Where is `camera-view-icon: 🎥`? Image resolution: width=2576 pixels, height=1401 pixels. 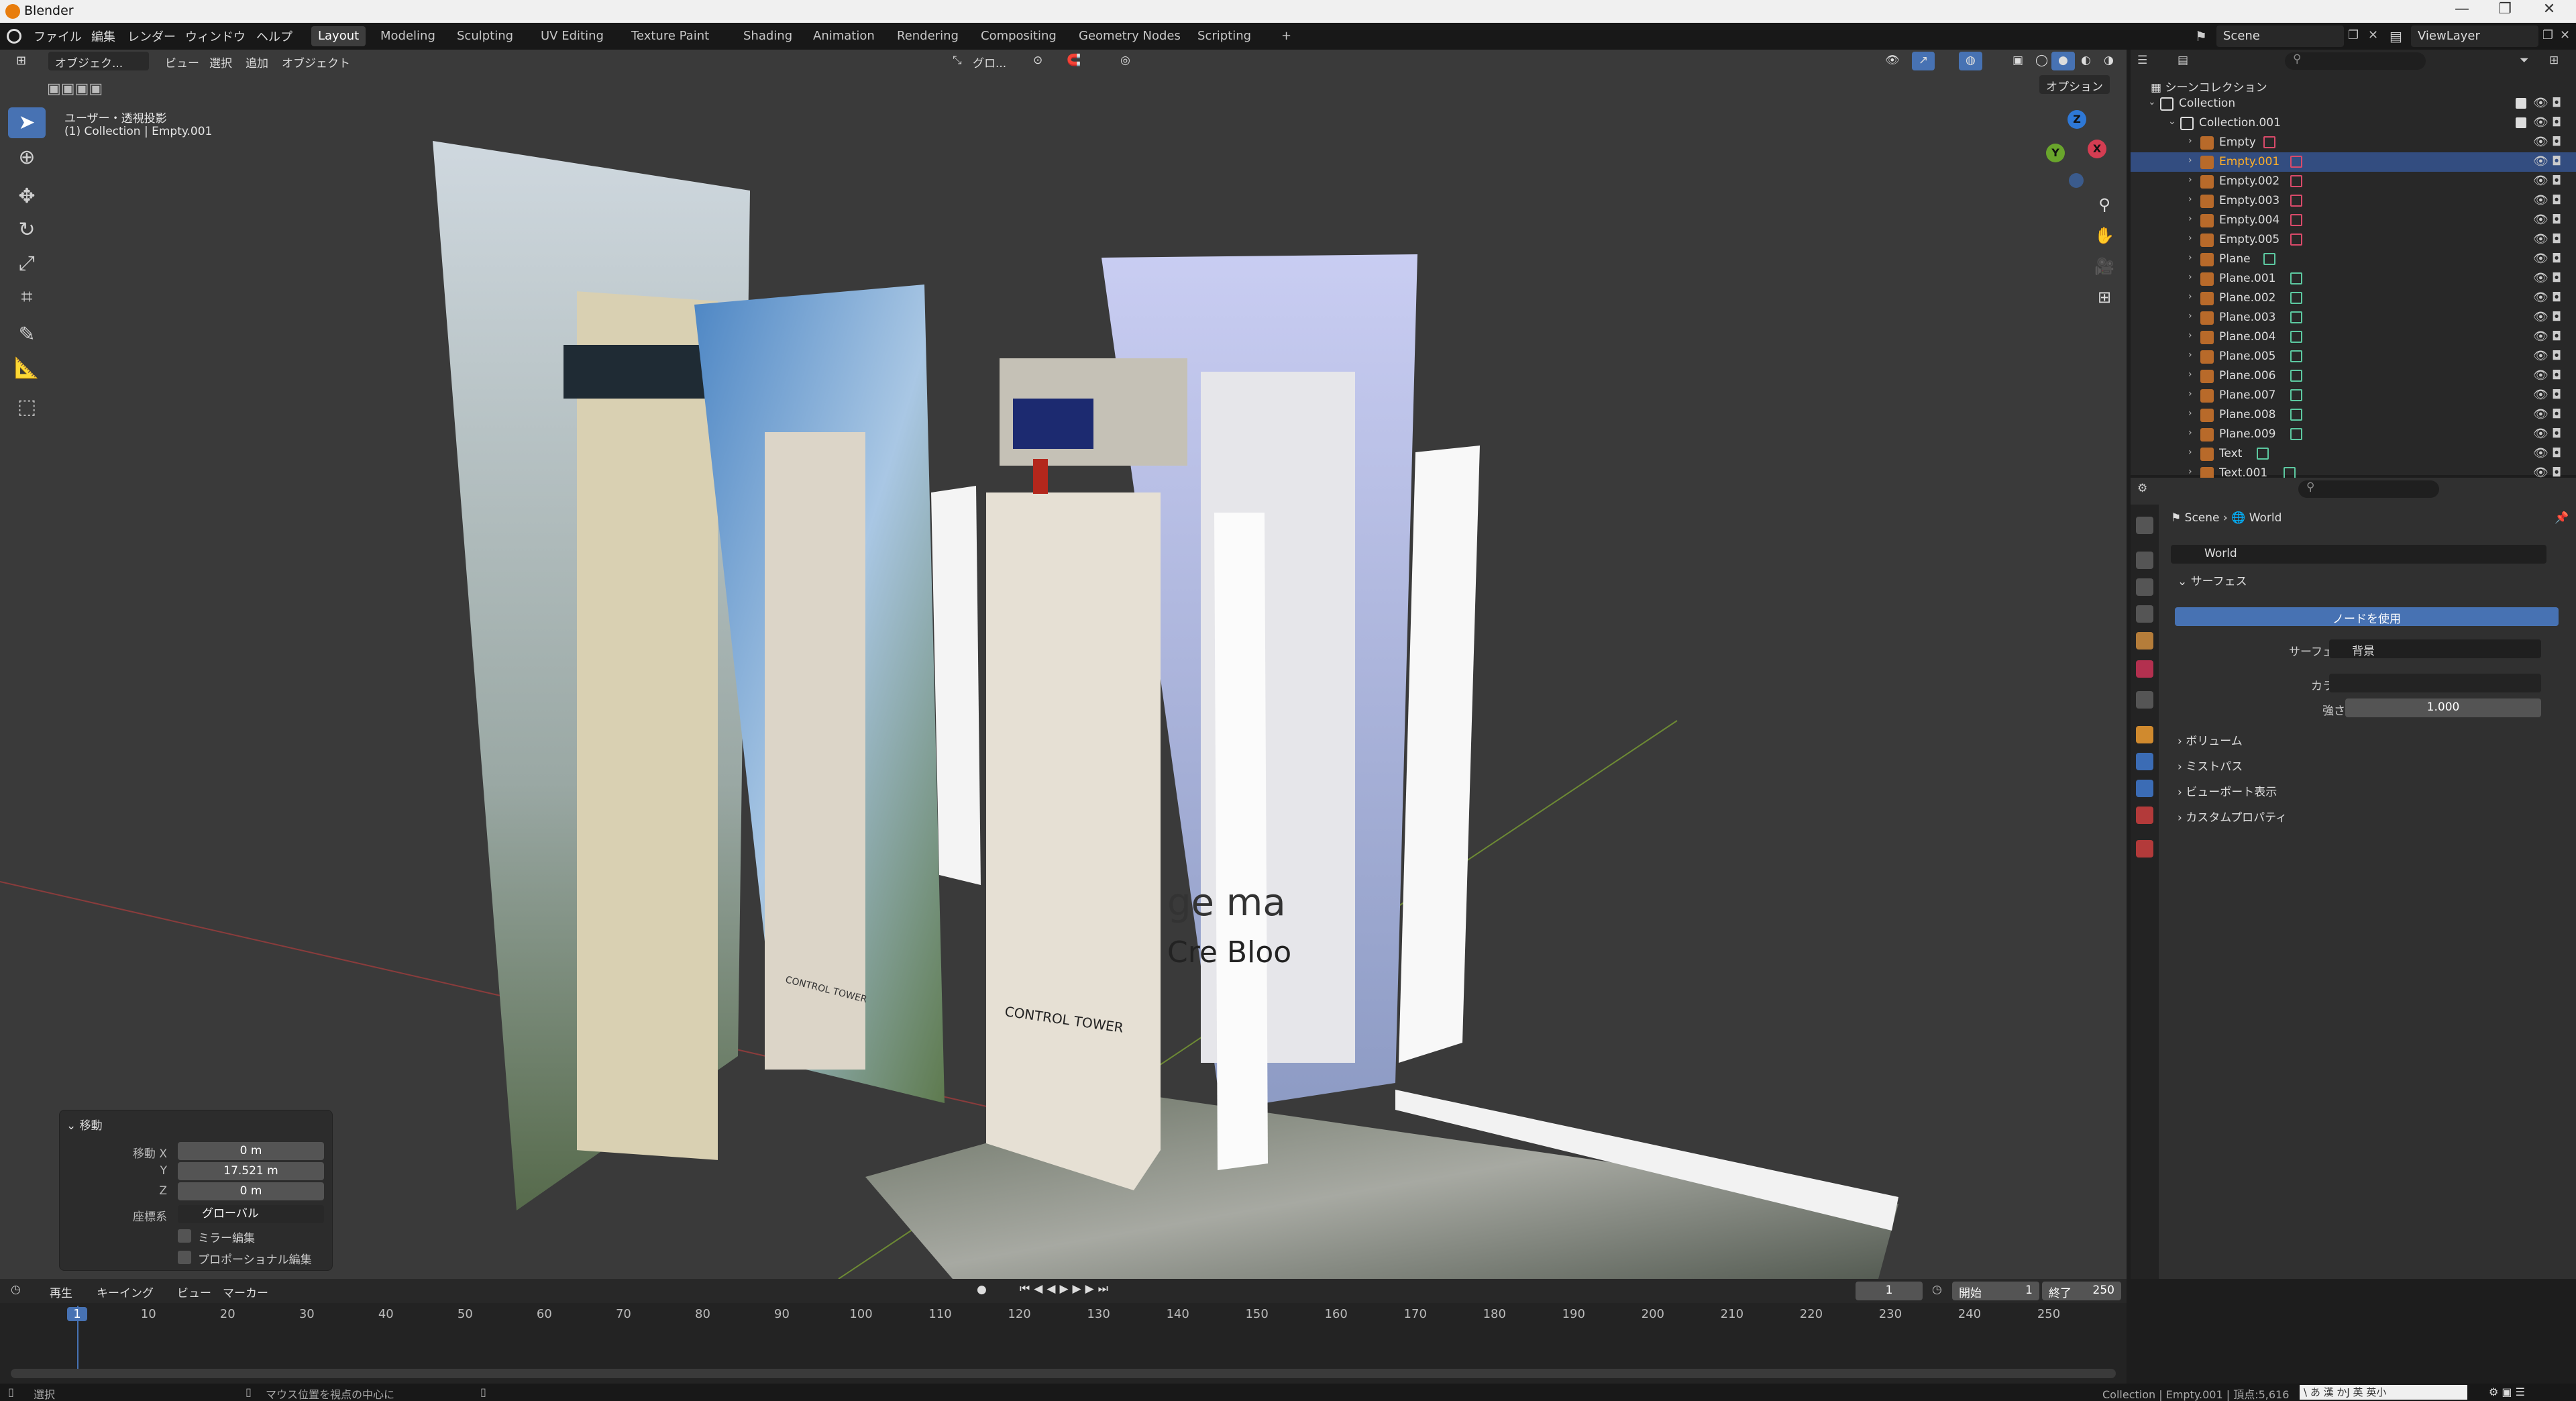 camera-view-icon: 🎥 is located at coordinates (2104, 266).